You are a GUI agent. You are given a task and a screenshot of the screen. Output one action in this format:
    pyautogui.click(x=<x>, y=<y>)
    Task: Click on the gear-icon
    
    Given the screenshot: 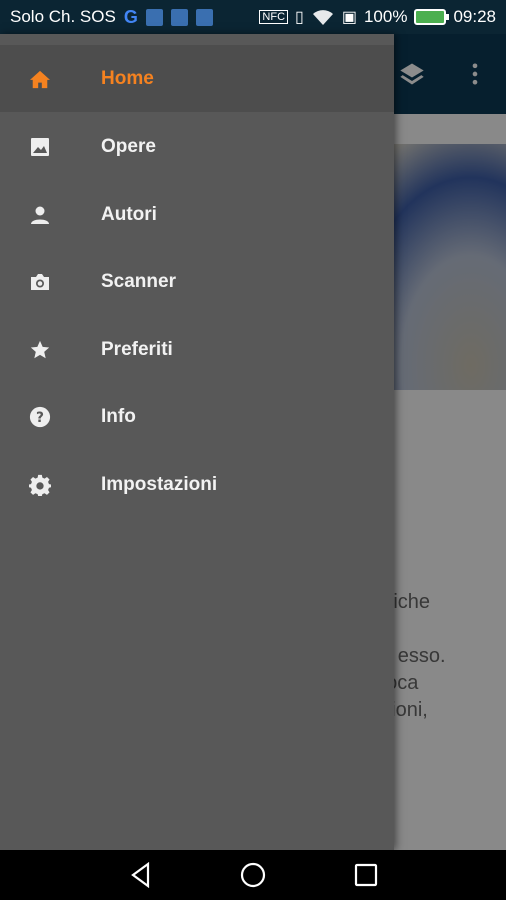 What is the action you would take?
    pyautogui.click(x=40, y=485)
    